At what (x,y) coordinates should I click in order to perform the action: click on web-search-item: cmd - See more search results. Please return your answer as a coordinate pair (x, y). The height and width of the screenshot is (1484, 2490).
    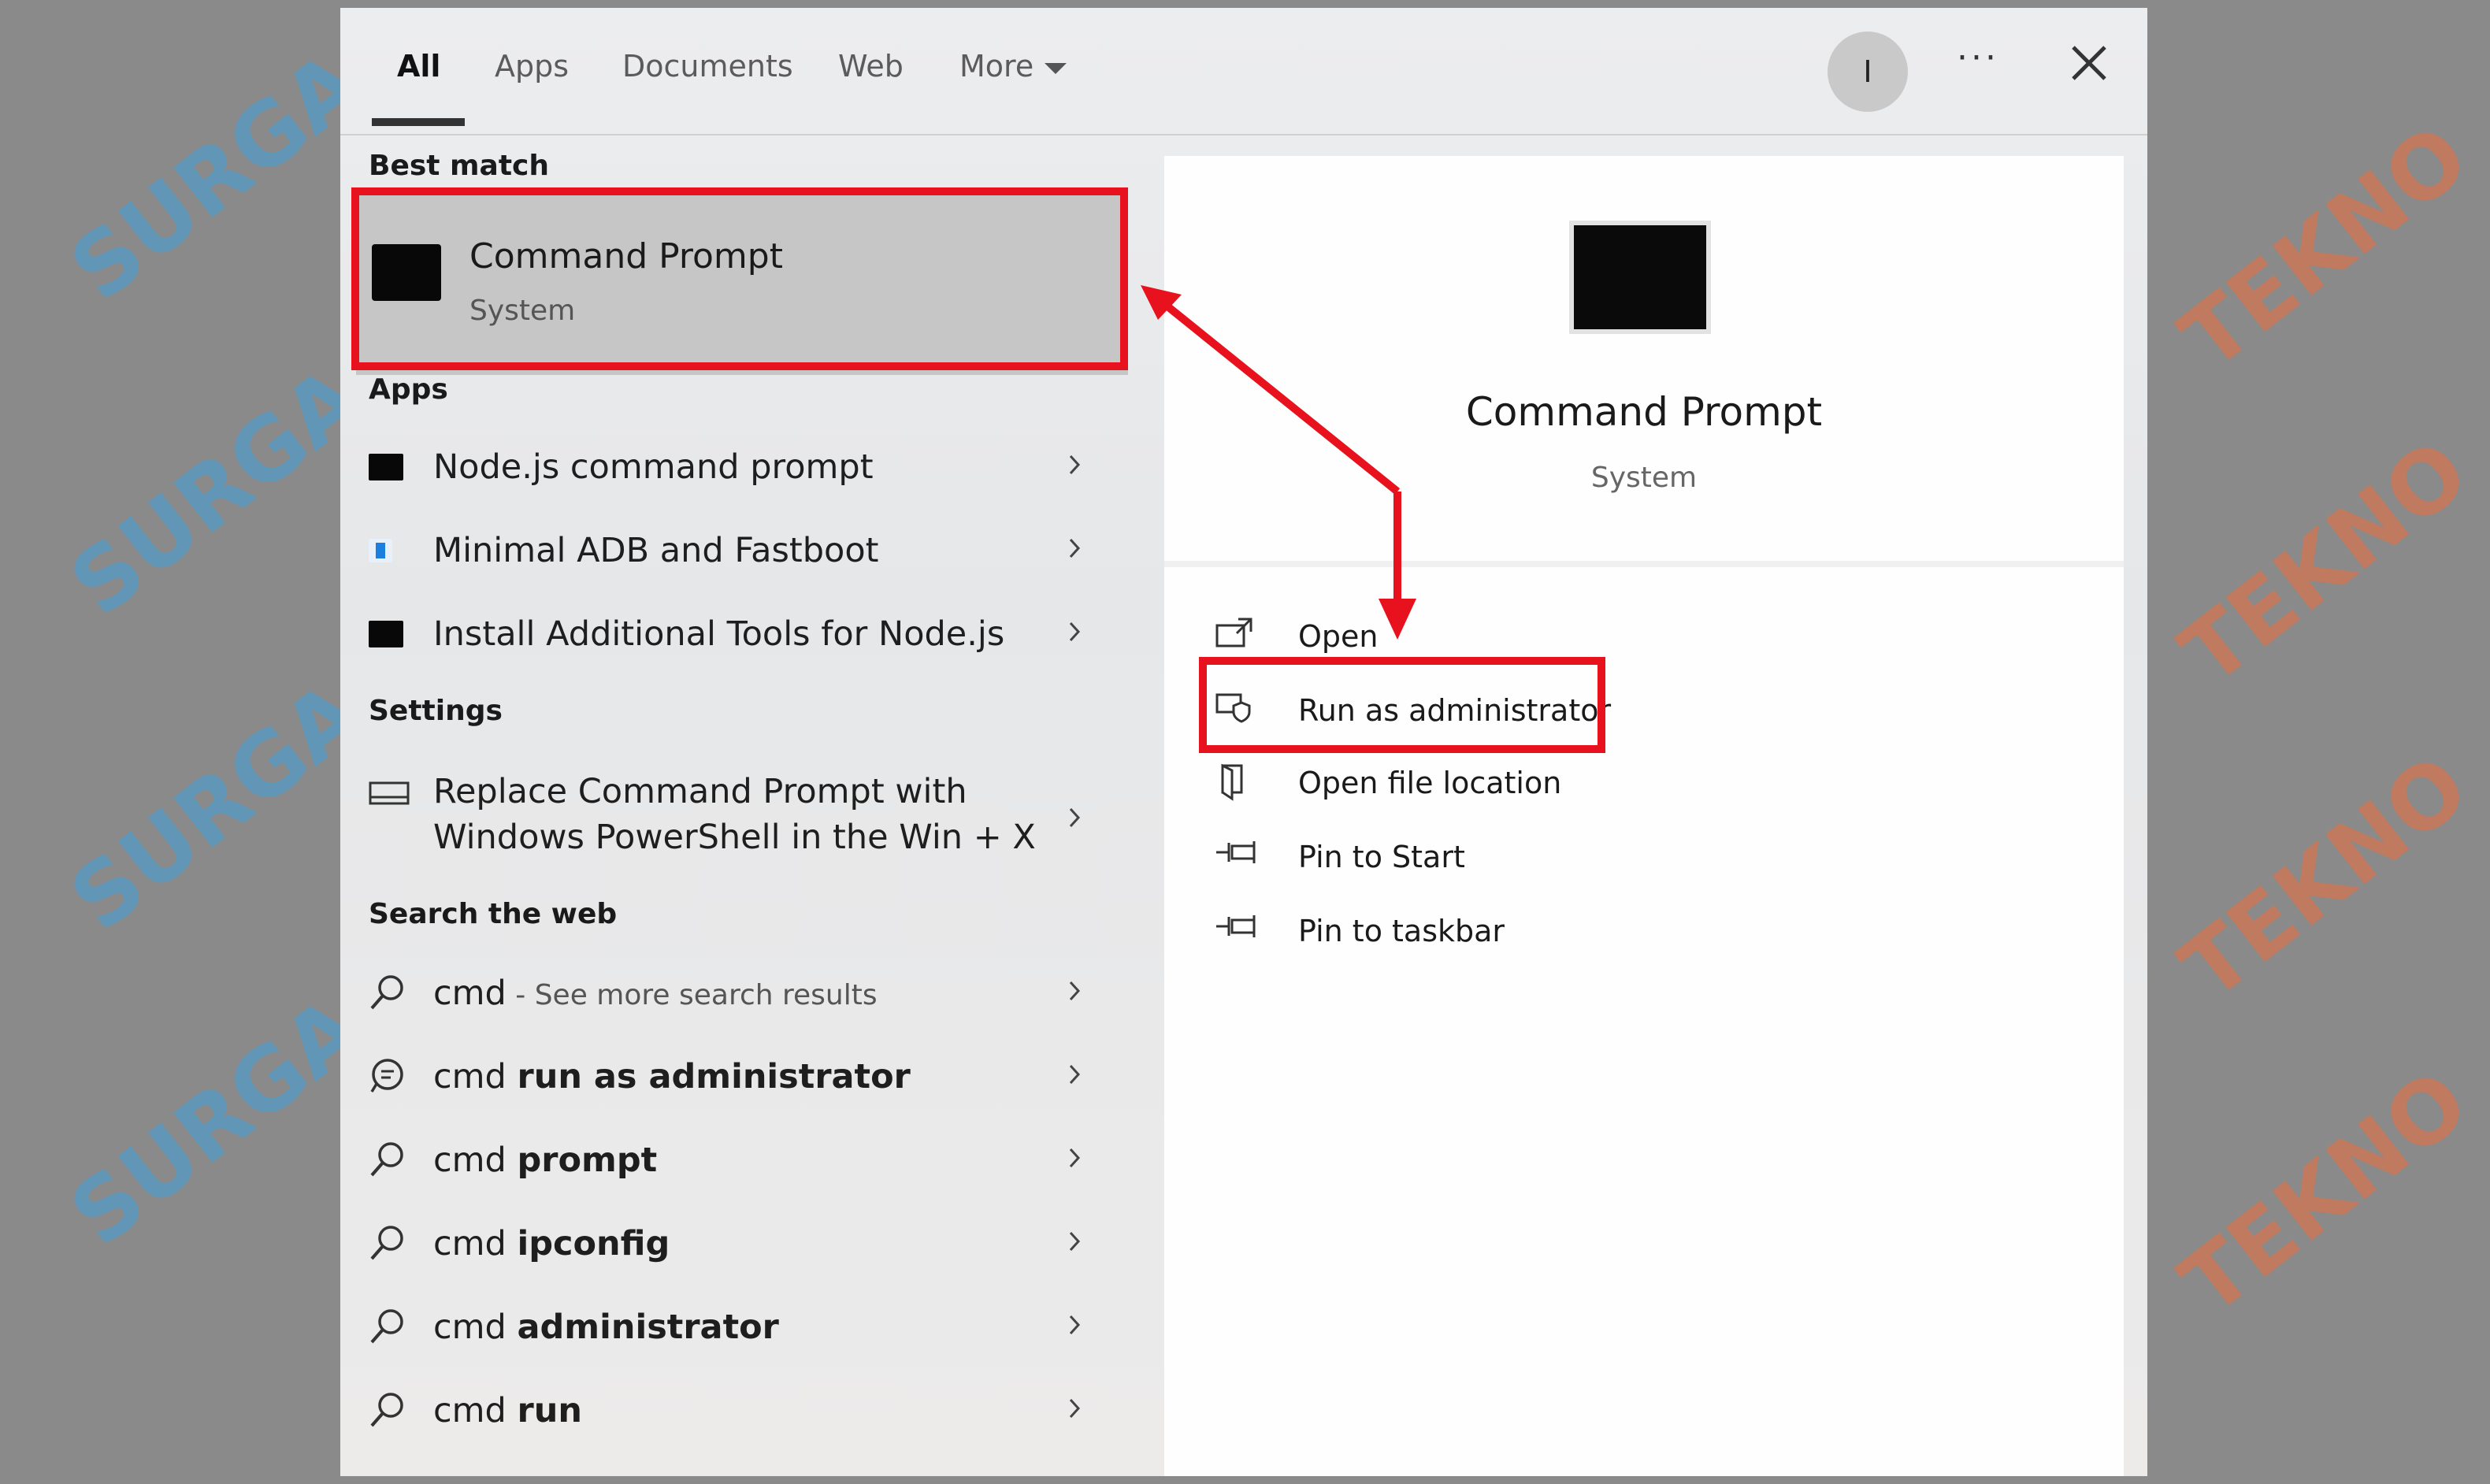
    Looking at the image, I should click on (742, 994).